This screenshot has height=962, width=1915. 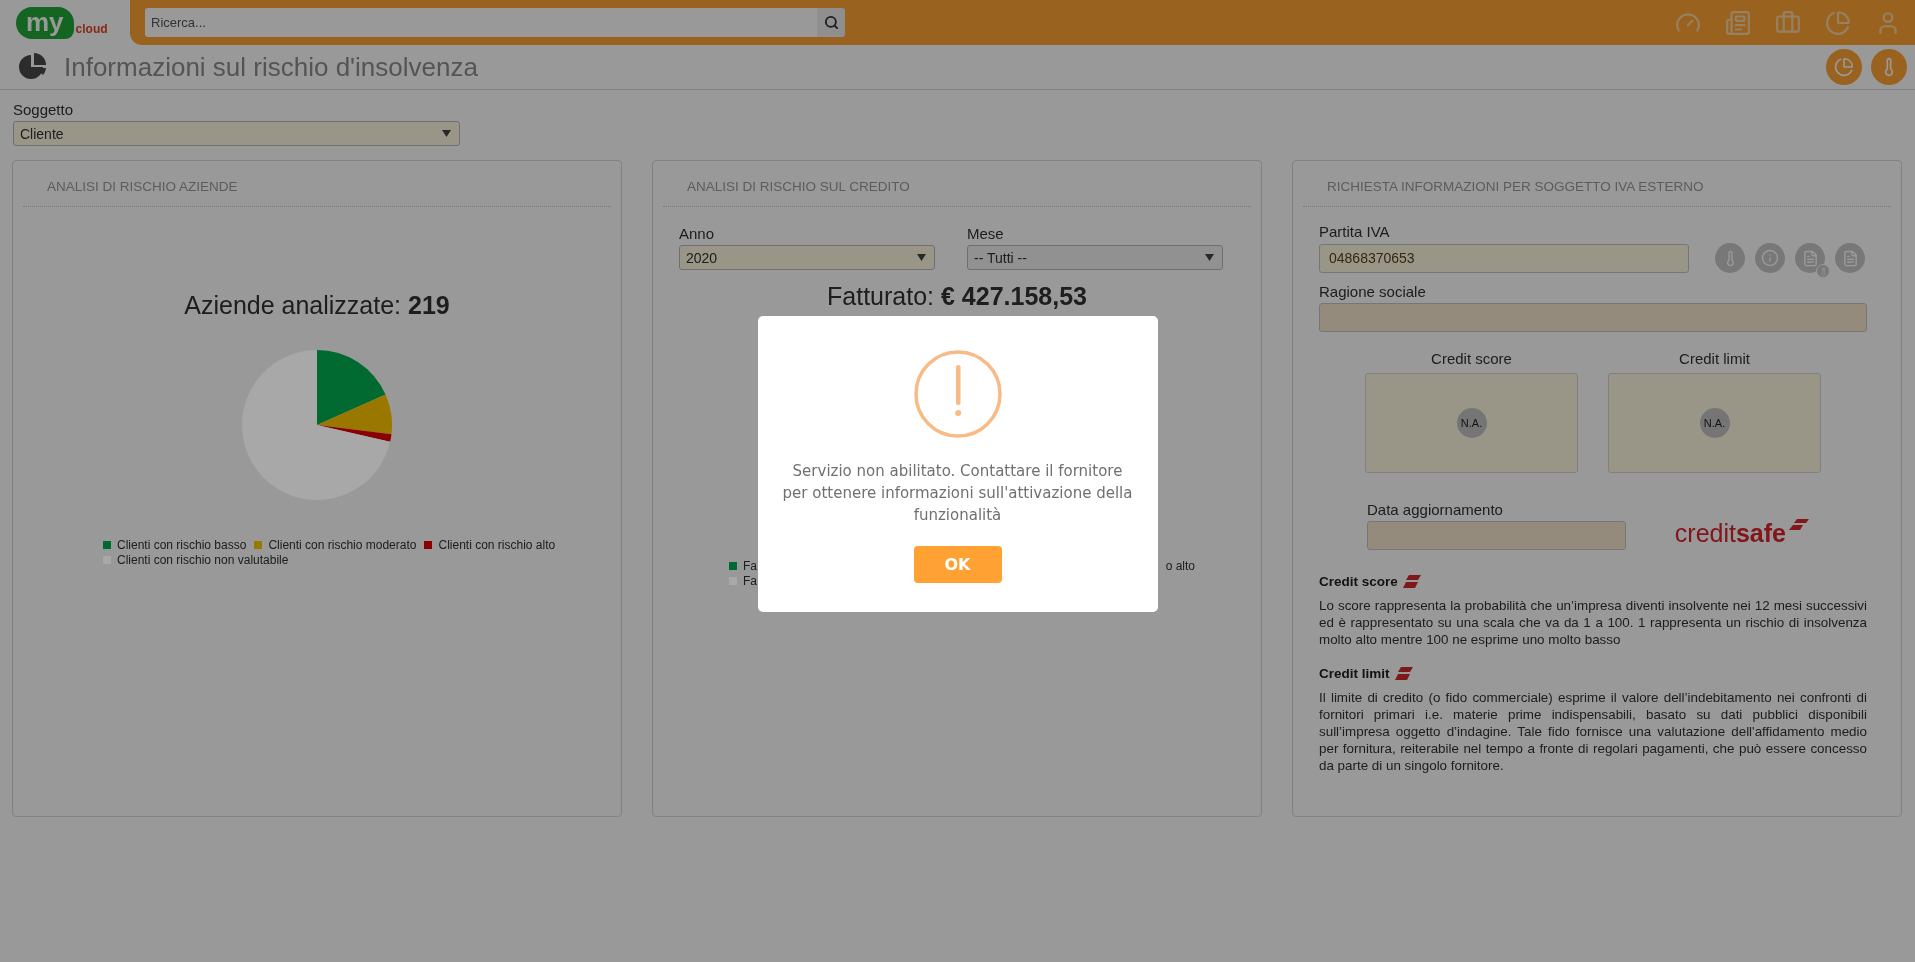 What do you see at coordinates (175, 545) in the screenshot?
I see `legend-item: Clienti con rischio basso` at bounding box center [175, 545].